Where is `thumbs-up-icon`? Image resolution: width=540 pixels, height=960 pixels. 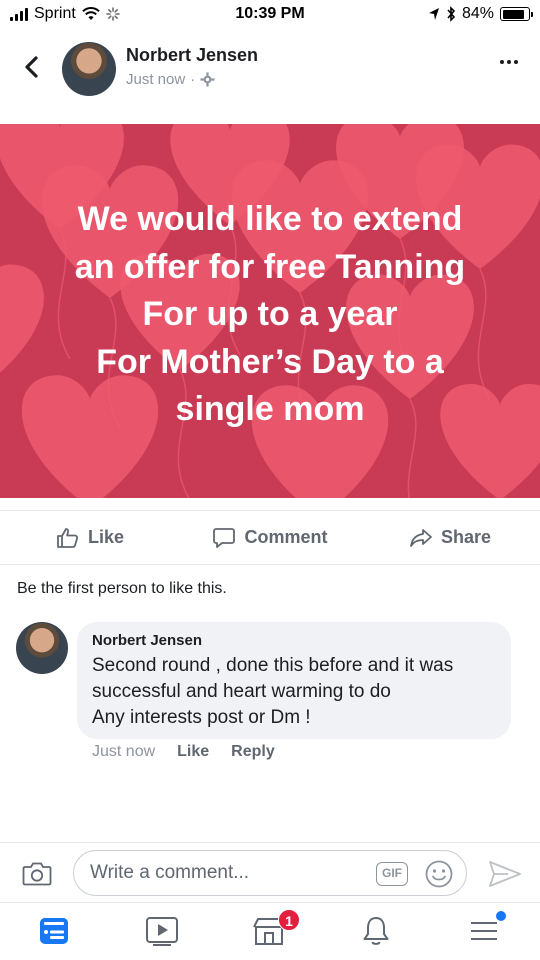 thumbs-up-icon is located at coordinates (68, 537).